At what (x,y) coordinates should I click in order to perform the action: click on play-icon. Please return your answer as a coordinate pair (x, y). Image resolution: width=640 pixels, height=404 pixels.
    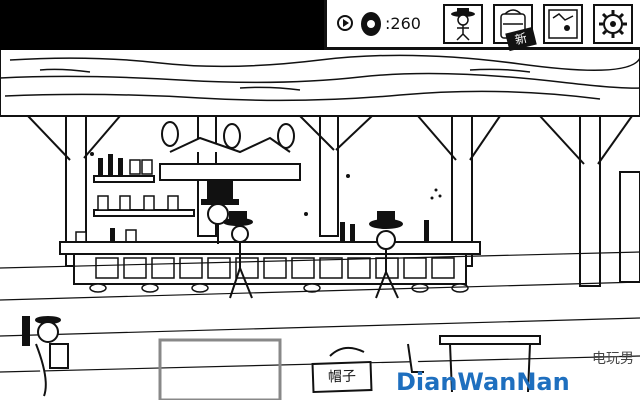
    Looking at the image, I should click on (345, 23).